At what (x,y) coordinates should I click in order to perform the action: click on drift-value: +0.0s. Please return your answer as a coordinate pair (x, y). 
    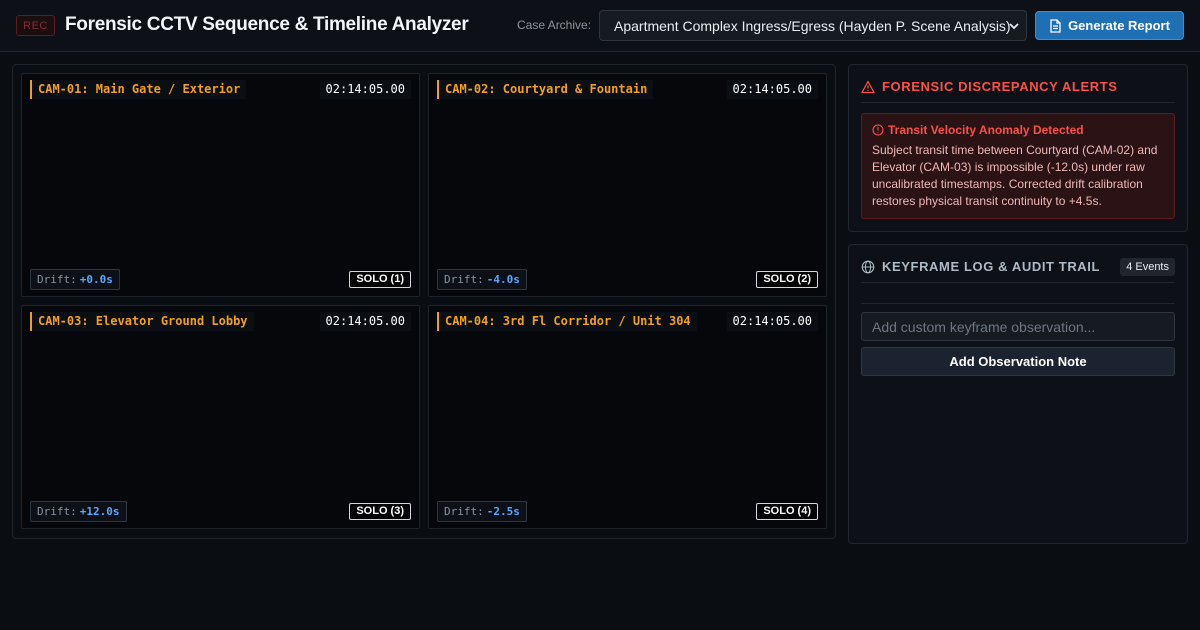
    Looking at the image, I should click on (96, 279).